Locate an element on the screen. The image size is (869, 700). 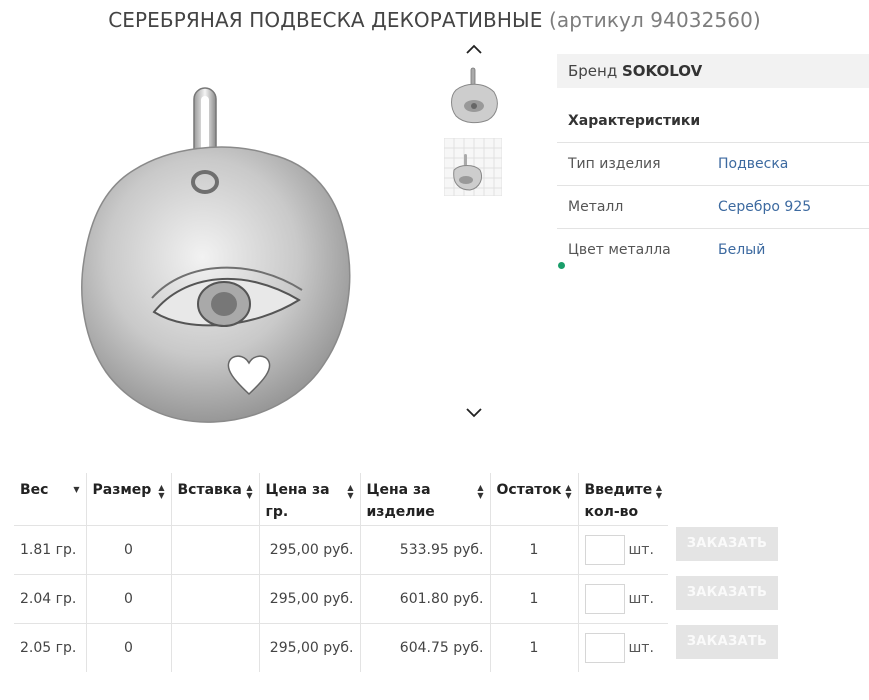
cell-price-item: 533.95 руб. is located at coordinates (425, 550).